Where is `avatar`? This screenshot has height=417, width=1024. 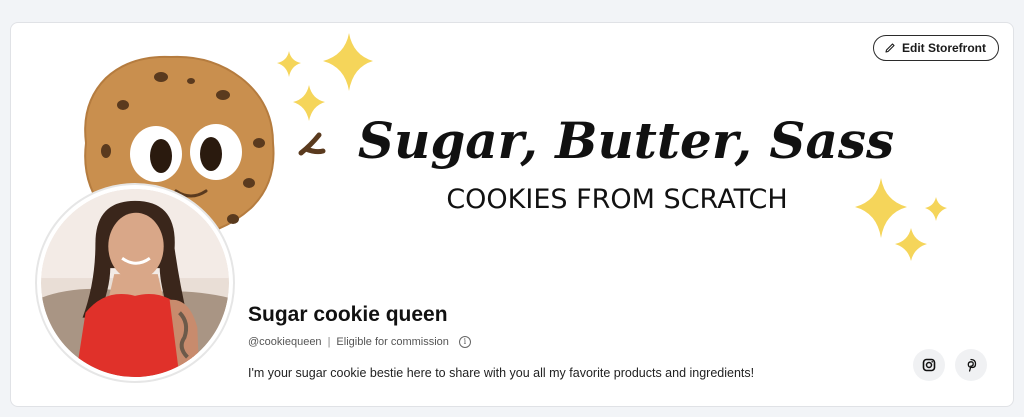
avatar is located at coordinates (135, 283).